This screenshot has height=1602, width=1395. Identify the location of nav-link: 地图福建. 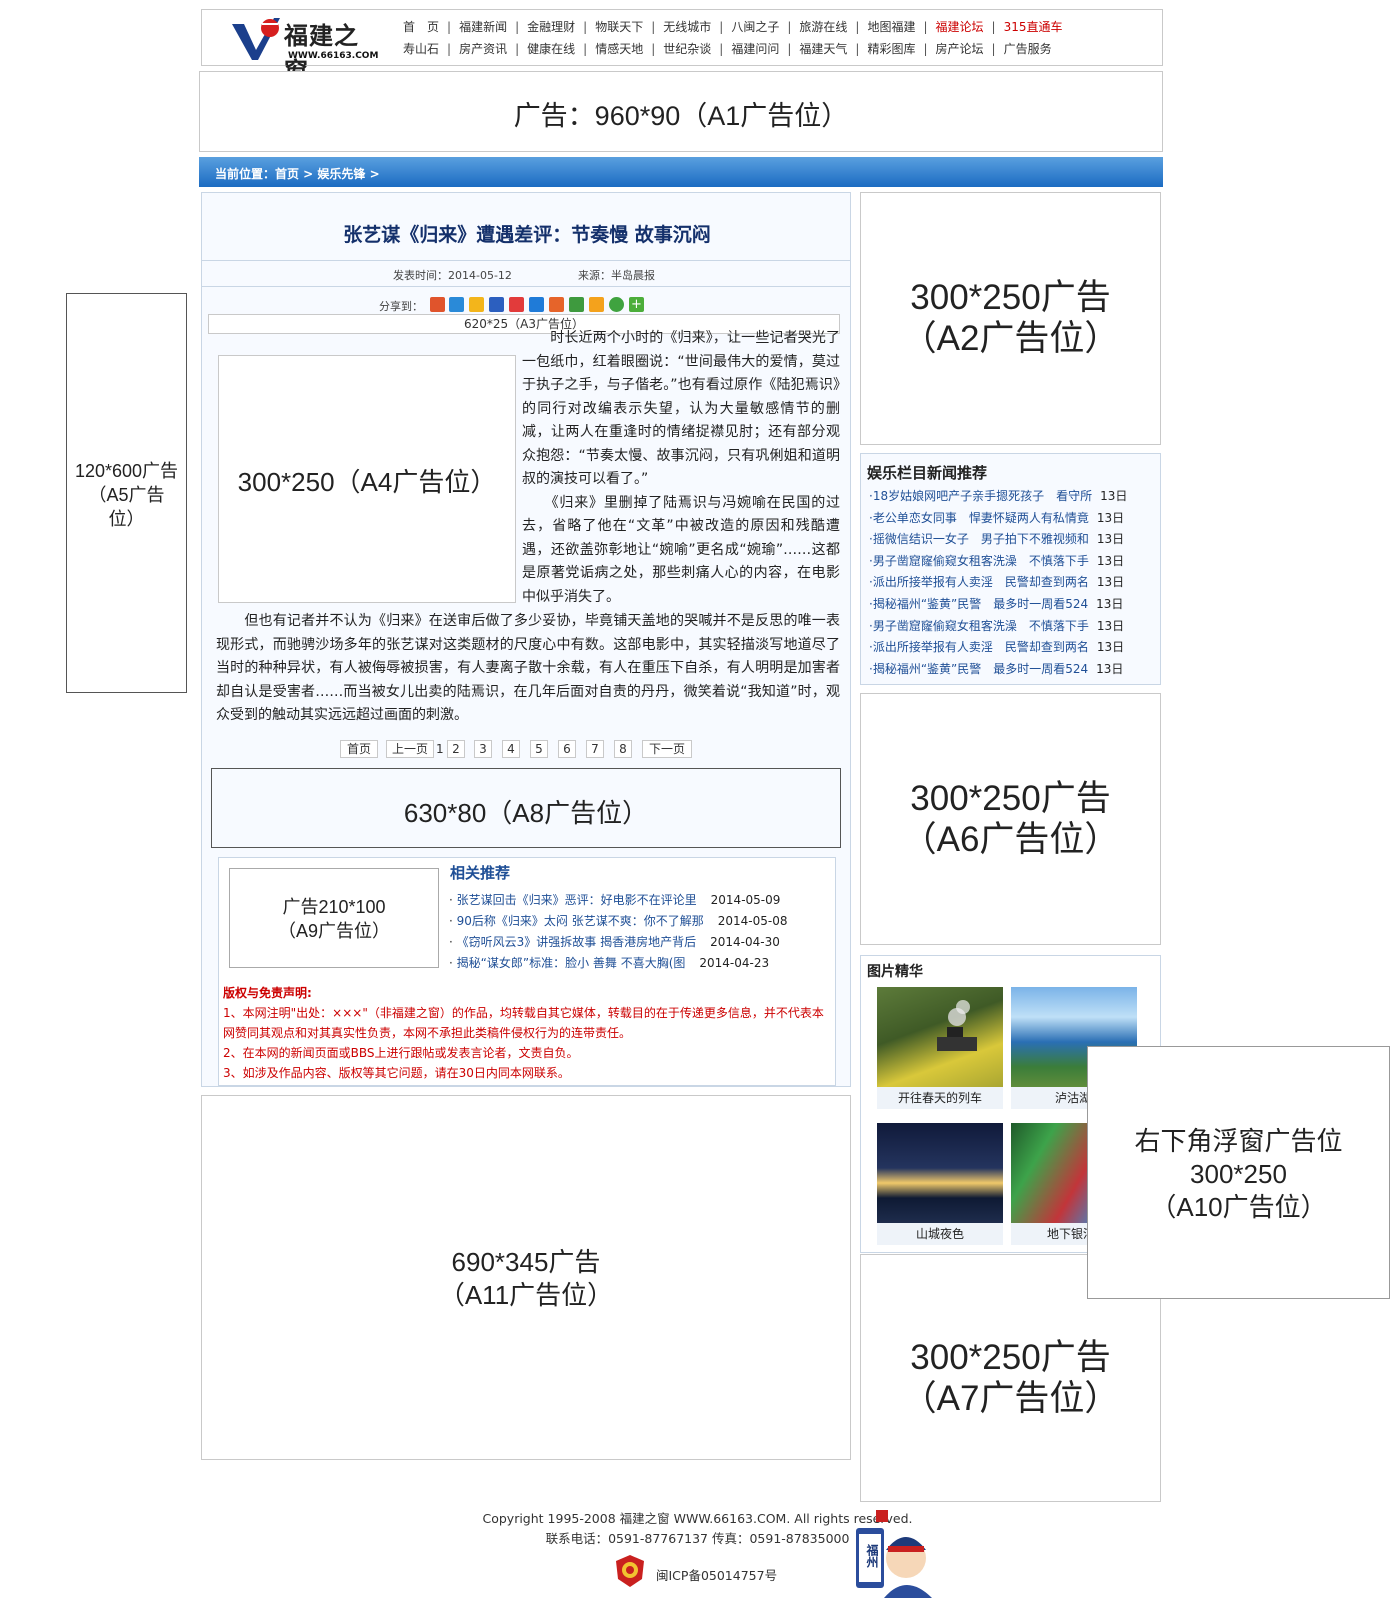
(891, 26).